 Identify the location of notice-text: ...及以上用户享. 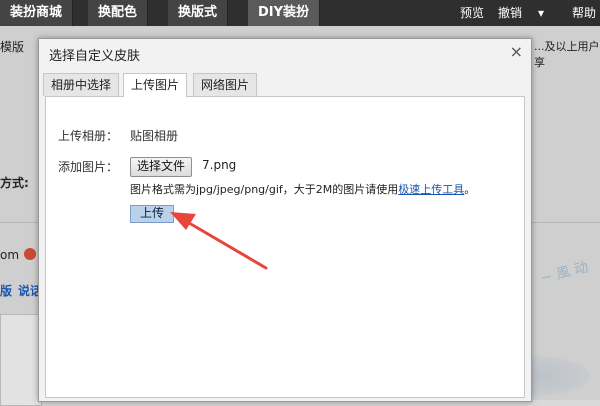
(567, 54).